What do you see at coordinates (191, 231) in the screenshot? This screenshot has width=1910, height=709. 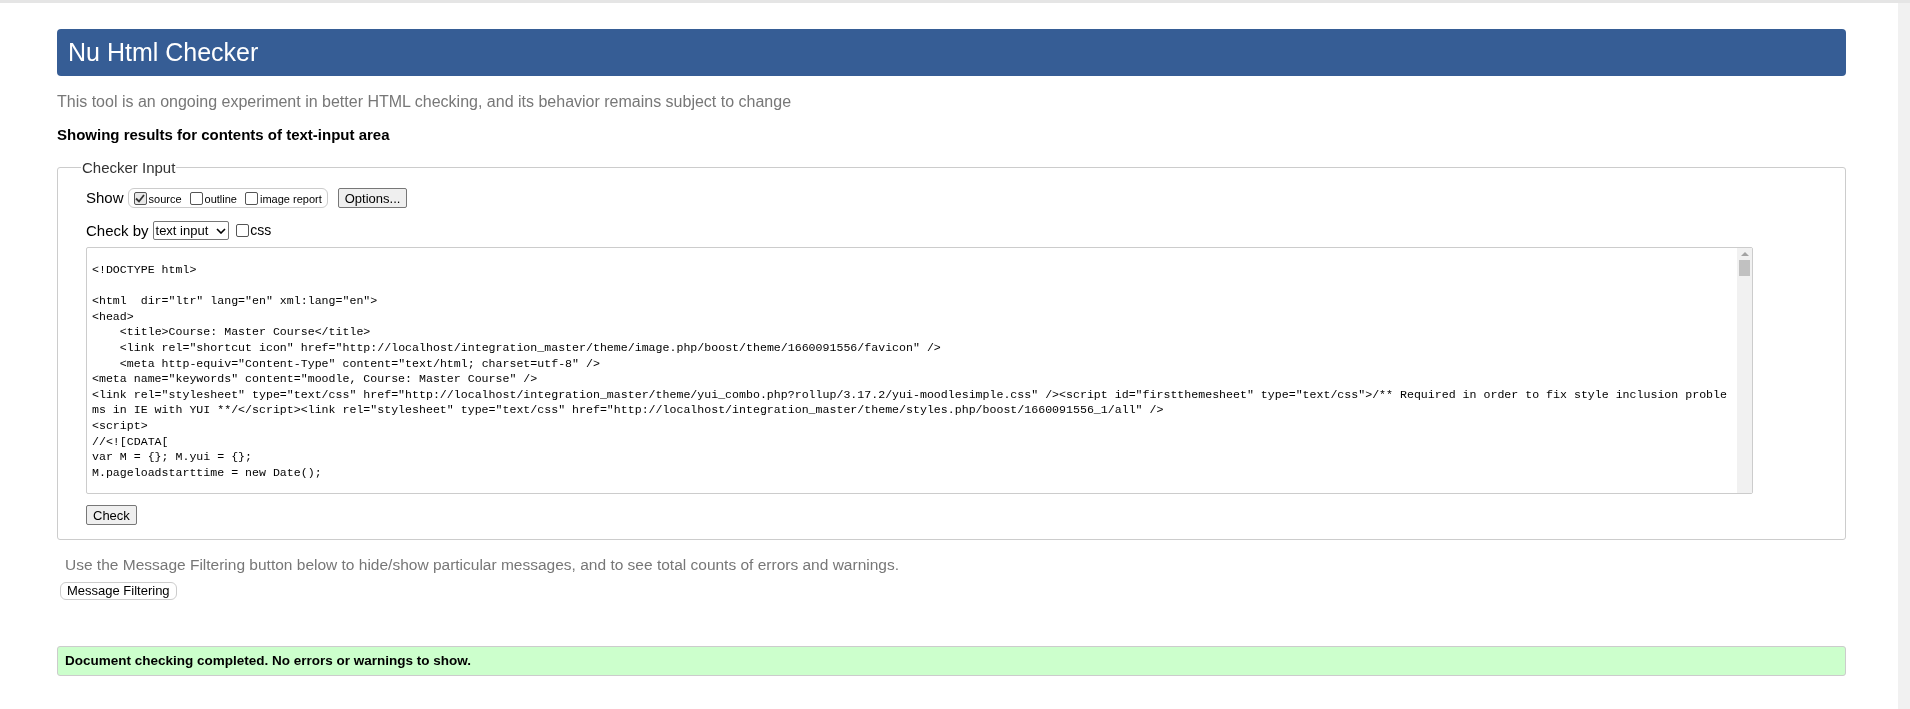 I see `check-by-select: text input` at bounding box center [191, 231].